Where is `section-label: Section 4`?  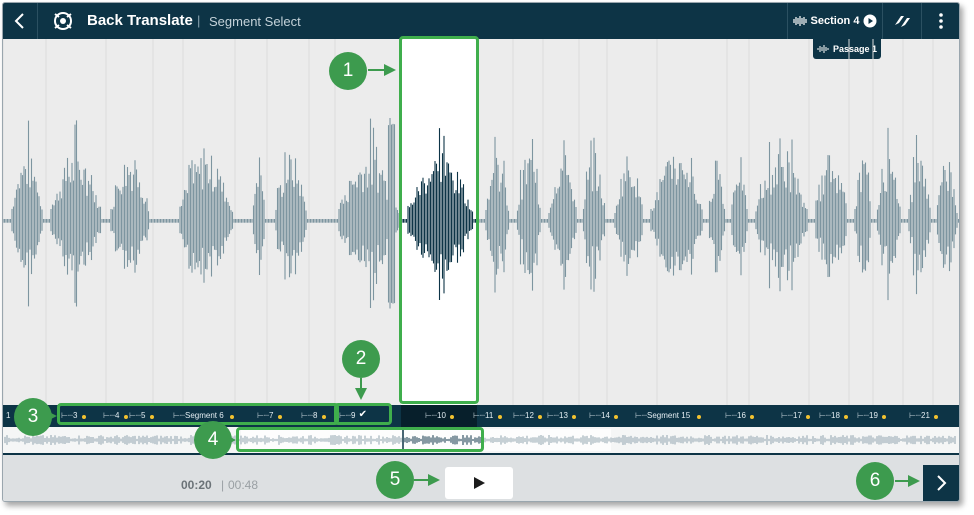
section-label: Section 4 is located at coordinates (835, 21).